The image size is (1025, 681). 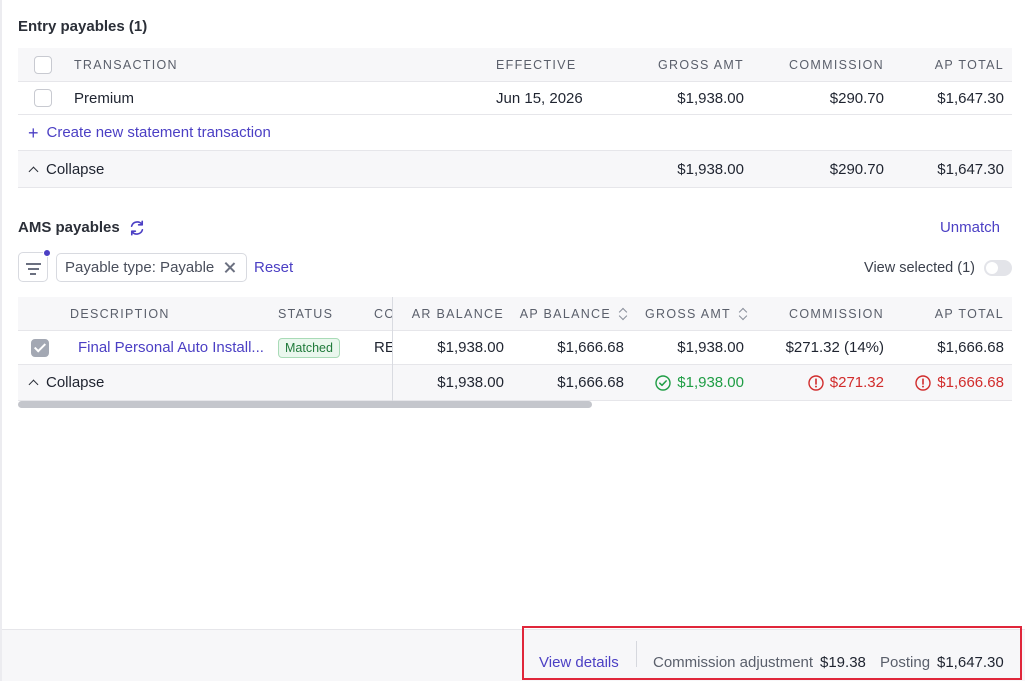 I want to click on frozen-column-divider, so click(x=392, y=349).